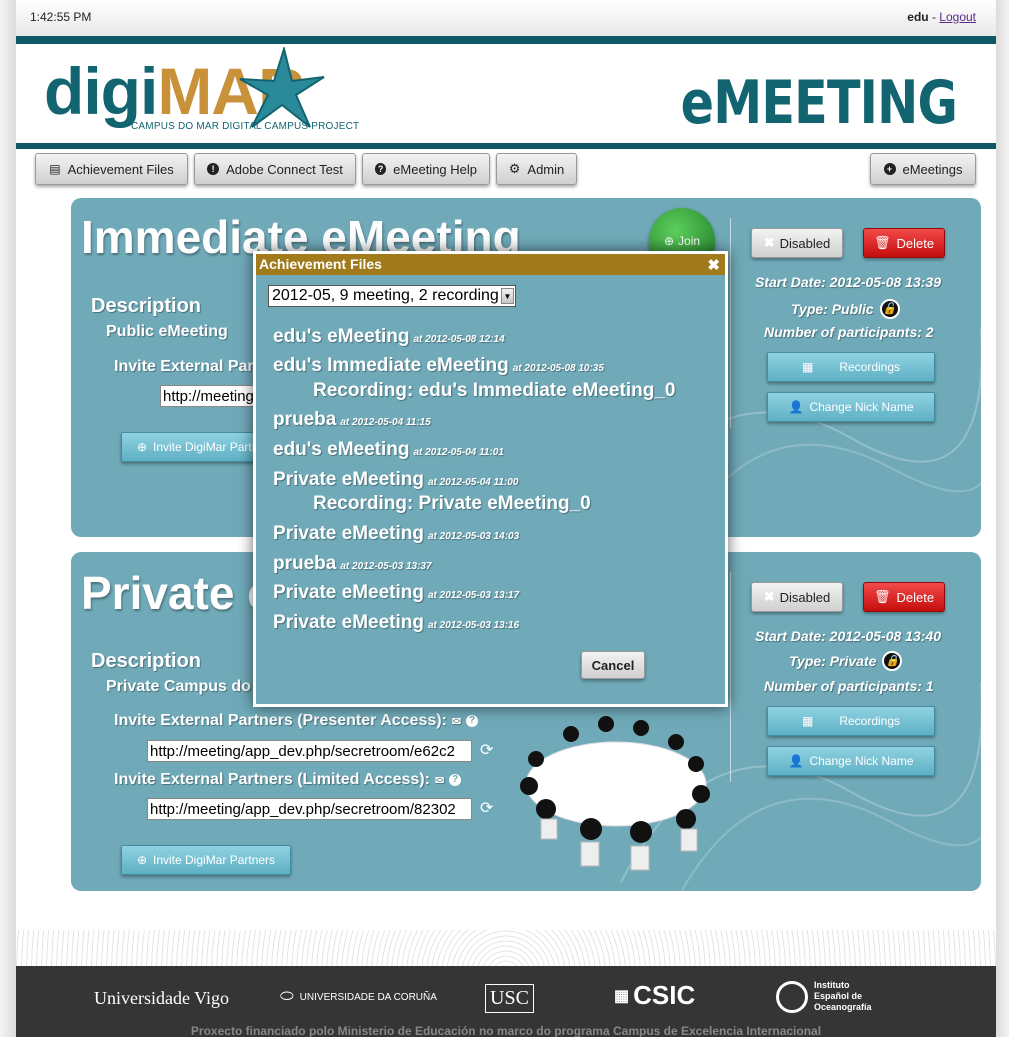 This screenshot has height=1037, width=1009. I want to click on header-bottom-stripe, so click(506, 146).